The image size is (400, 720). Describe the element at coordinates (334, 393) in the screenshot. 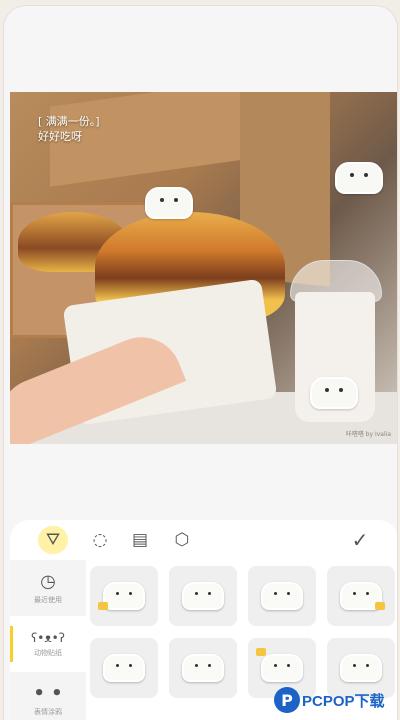

I see `cat-sticker-bottom` at that location.